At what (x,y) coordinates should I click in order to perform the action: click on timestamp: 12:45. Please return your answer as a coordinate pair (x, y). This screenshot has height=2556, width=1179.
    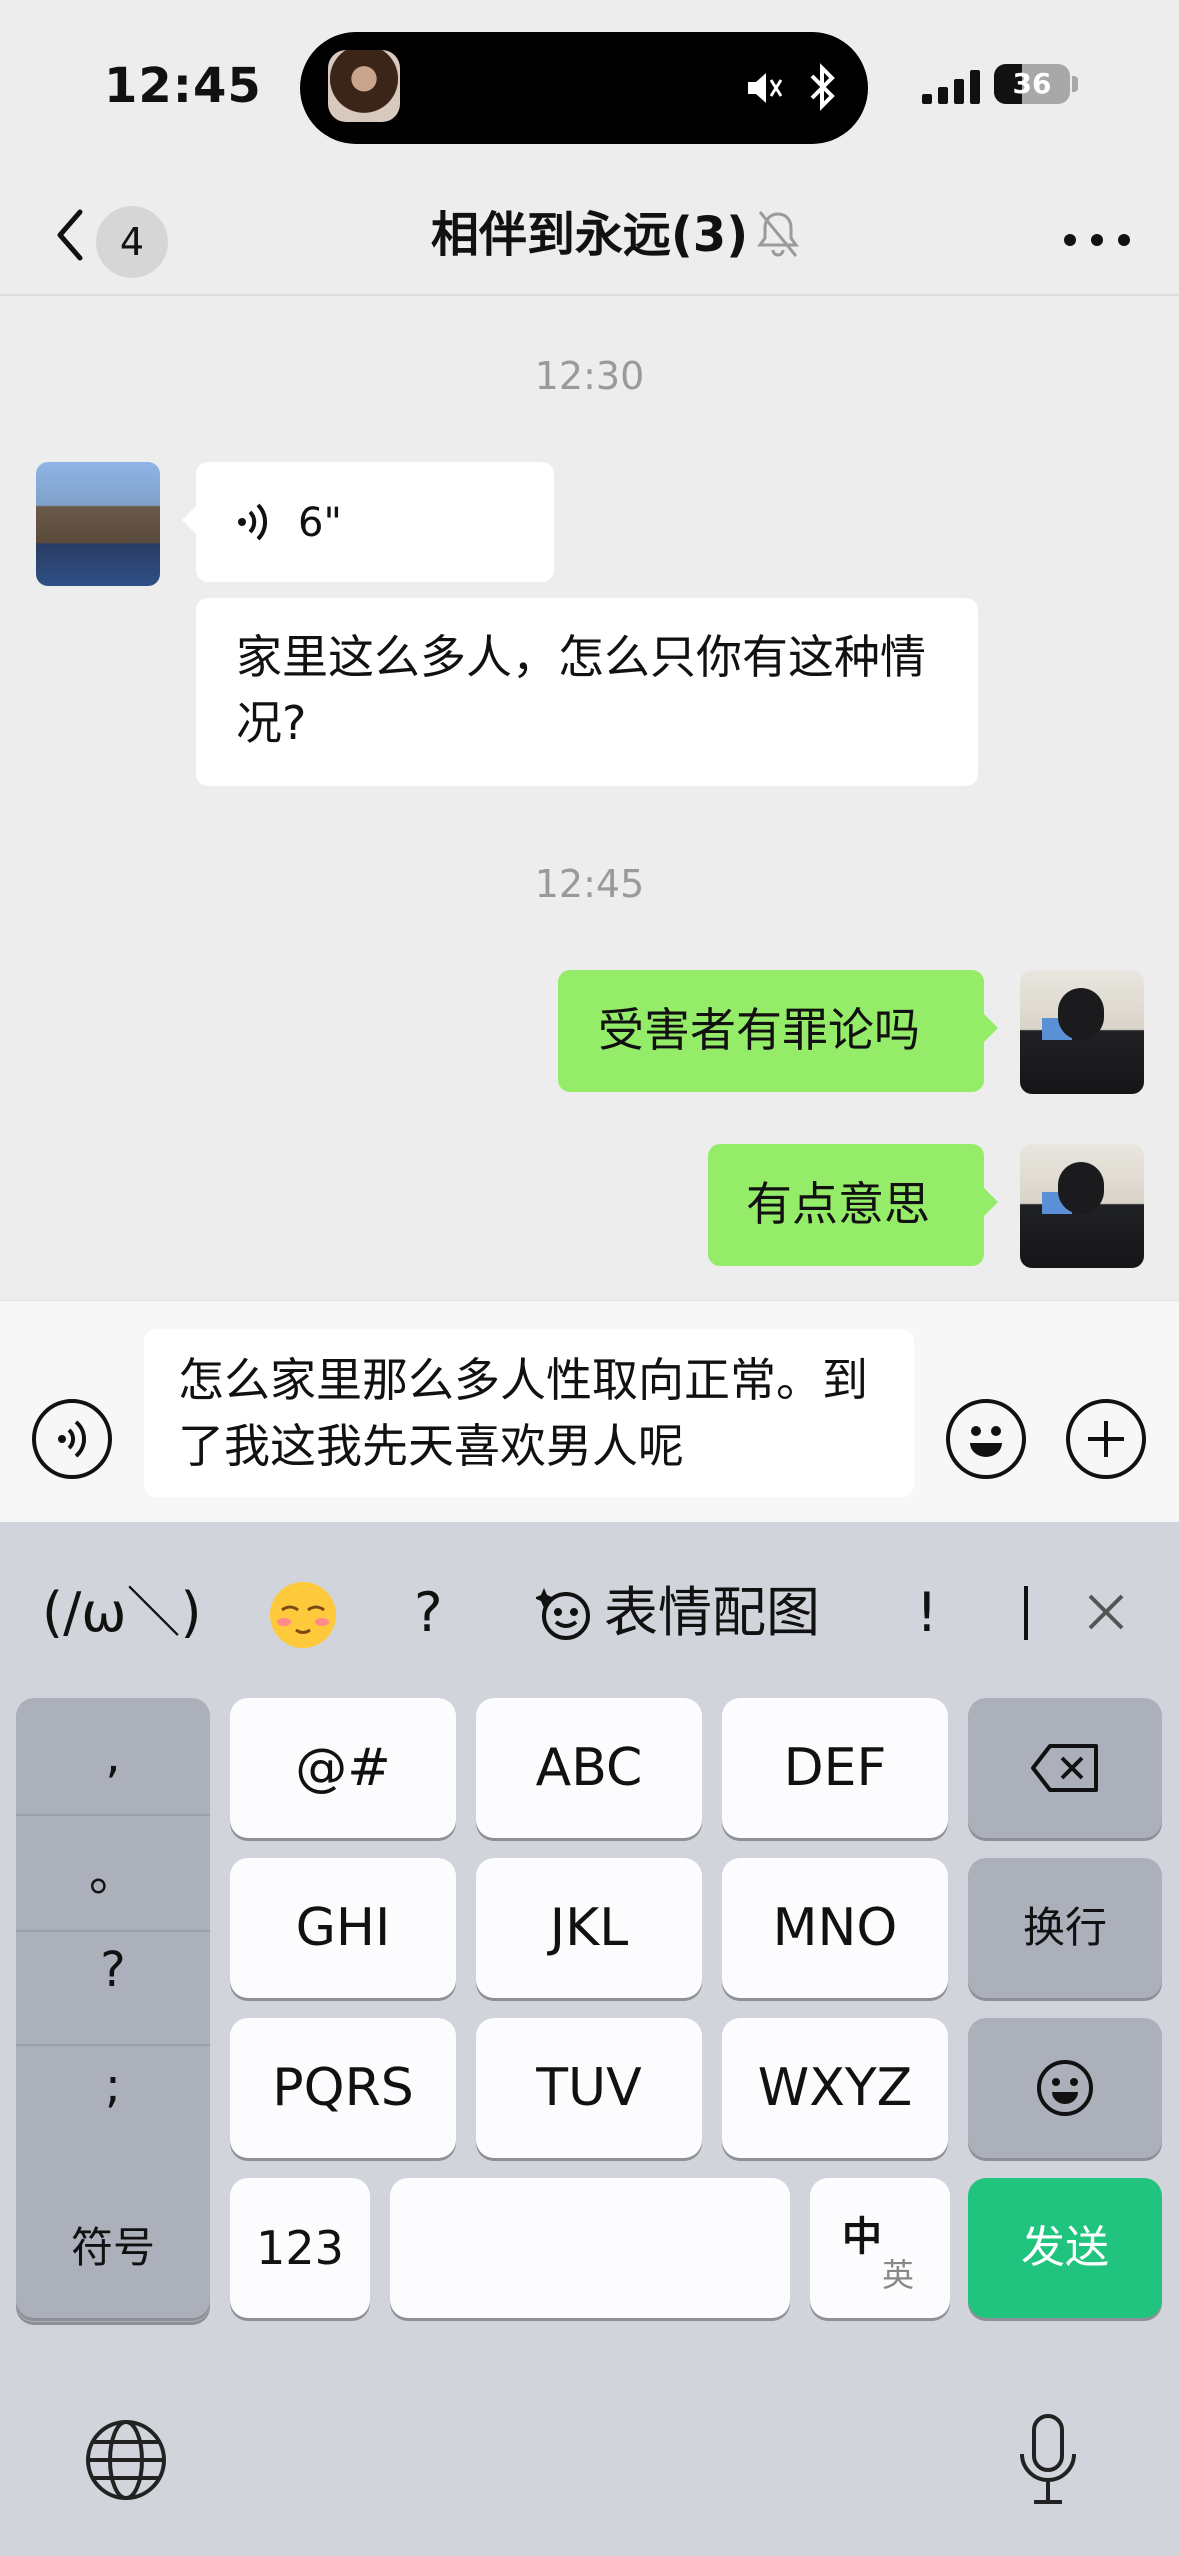
    Looking at the image, I should click on (589, 884).